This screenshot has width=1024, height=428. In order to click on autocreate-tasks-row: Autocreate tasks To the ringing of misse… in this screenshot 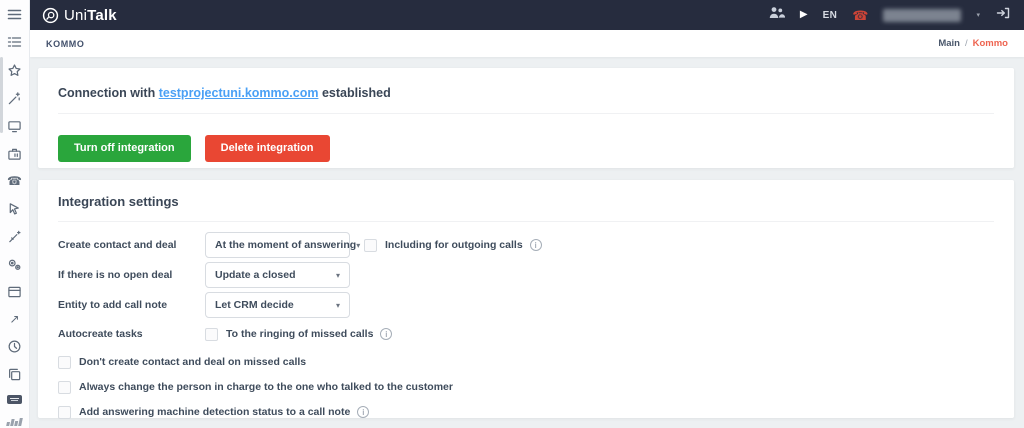, I will do `click(526, 334)`.